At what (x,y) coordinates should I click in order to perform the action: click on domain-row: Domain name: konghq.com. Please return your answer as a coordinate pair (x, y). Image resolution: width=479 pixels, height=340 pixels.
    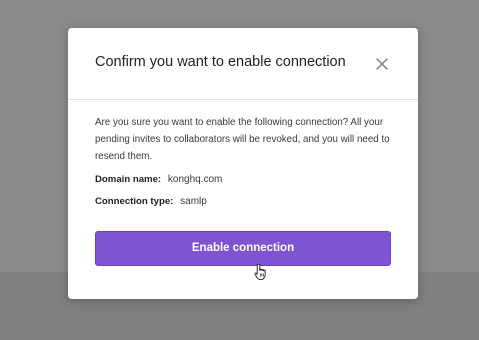
    Looking at the image, I should click on (158, 179).